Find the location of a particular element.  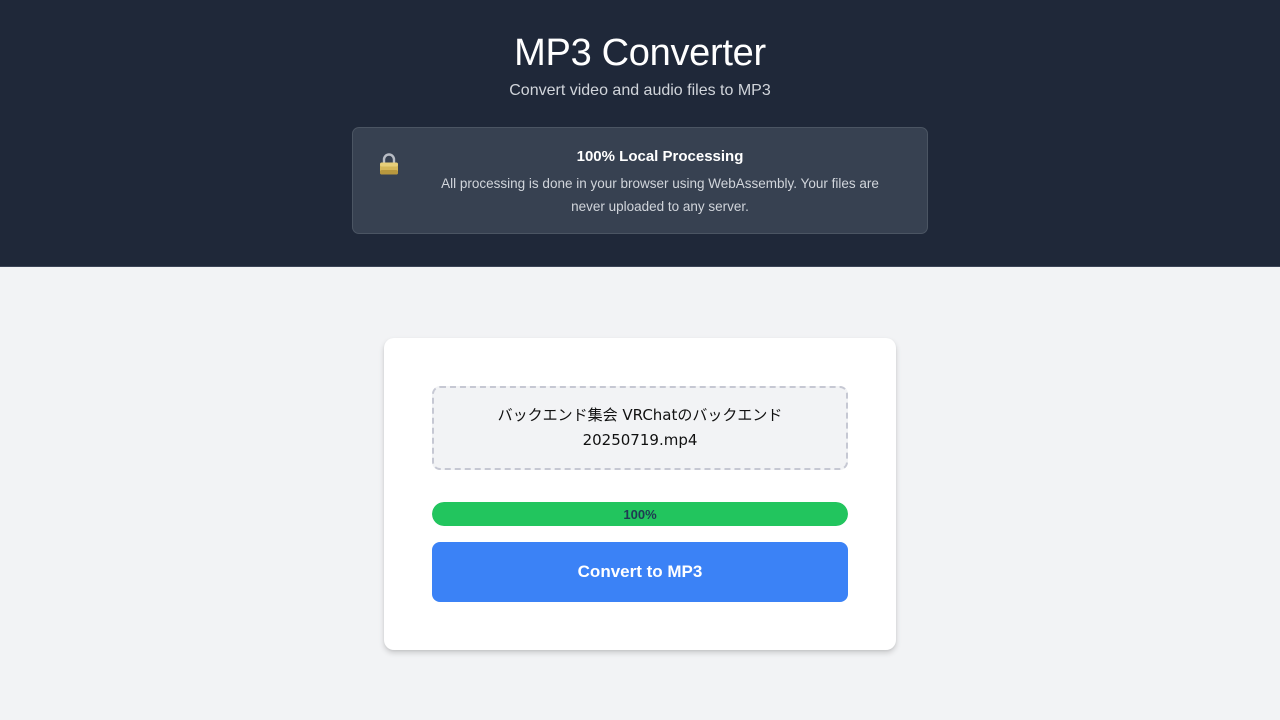

page-title: MP3 Converter is located at coordinates (640, 53).